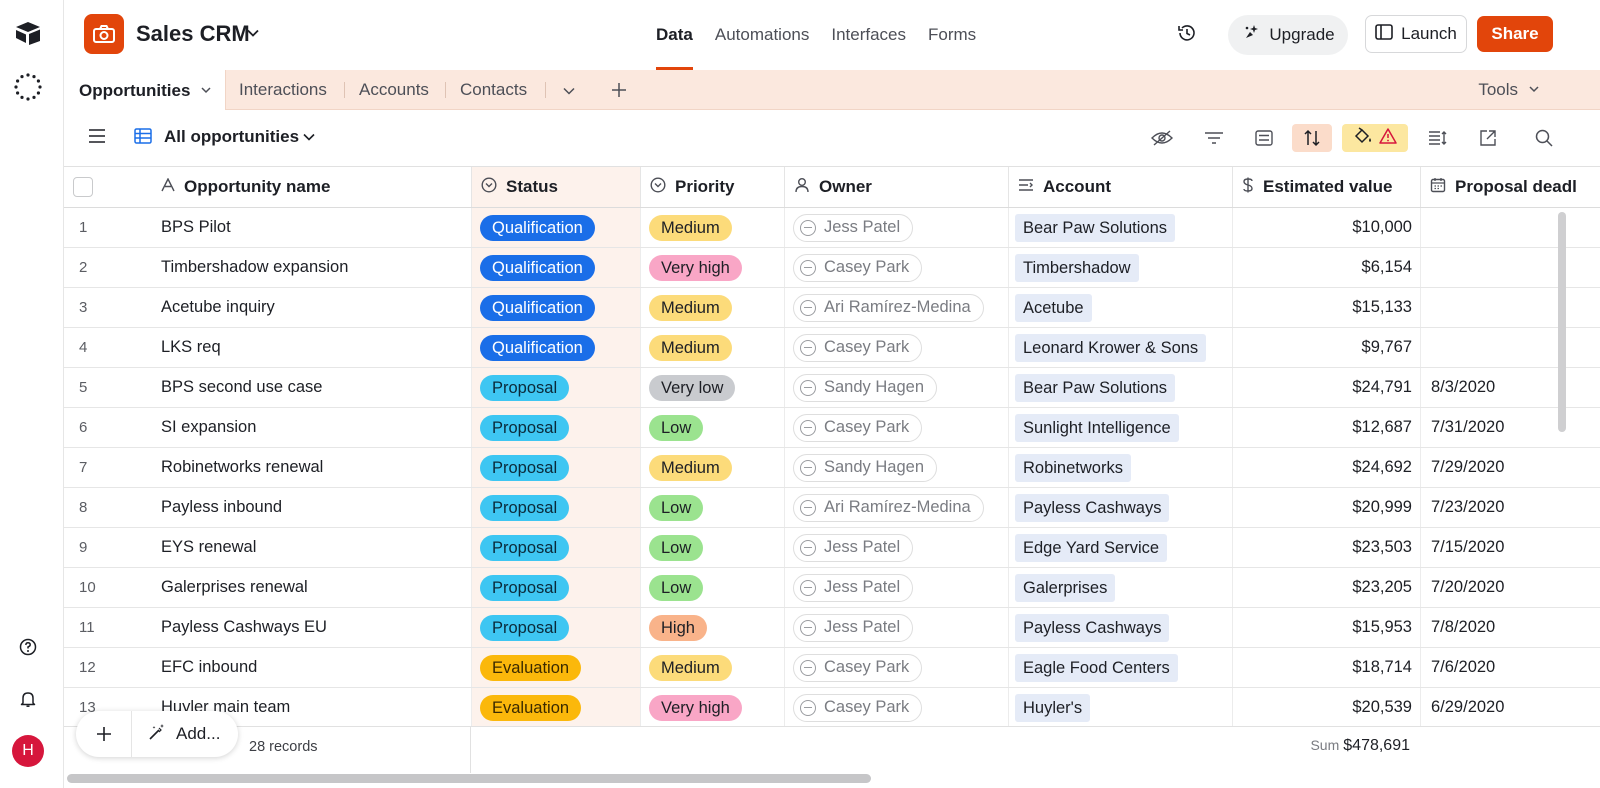 The width and height of the screenshot is (1600, 788). What do you see at coordinates (1327, 347) in the screenshot?
I see `cell-value: $9,767` at bounding box center [1327, 347].